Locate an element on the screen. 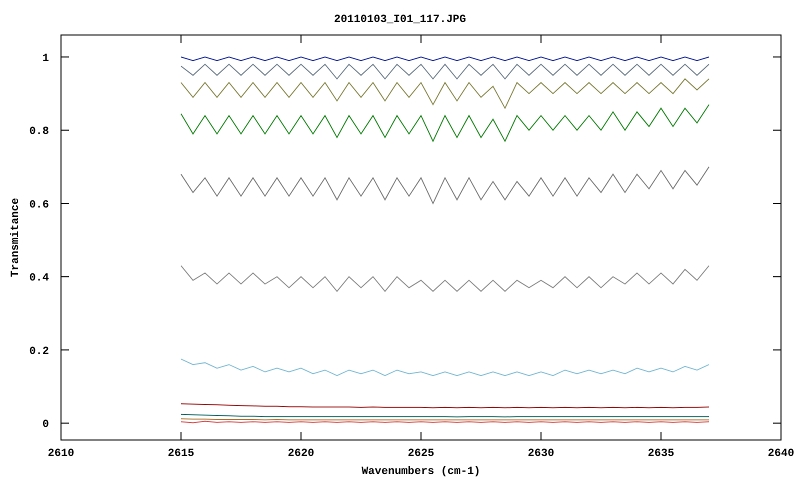 The height and width of the screenshot is (480, 800). y-axis-label: Transmitance is located at coordinates (16, 238).